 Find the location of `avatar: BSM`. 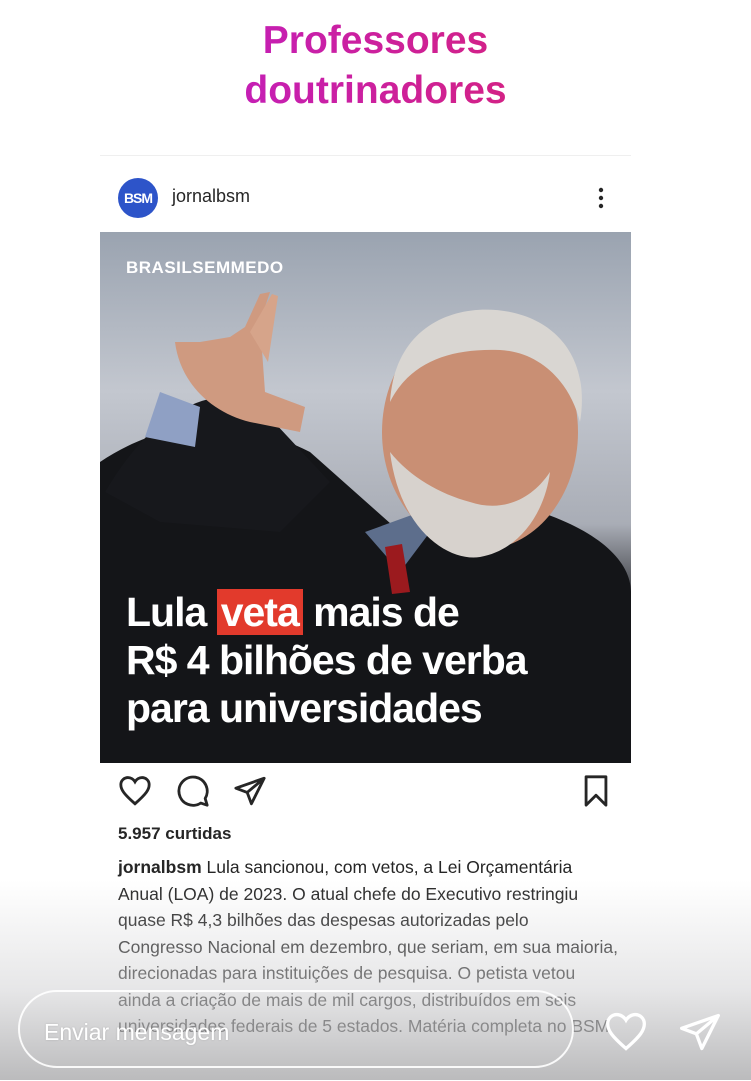

avatar: BSM is located at coordinates (138, 198).